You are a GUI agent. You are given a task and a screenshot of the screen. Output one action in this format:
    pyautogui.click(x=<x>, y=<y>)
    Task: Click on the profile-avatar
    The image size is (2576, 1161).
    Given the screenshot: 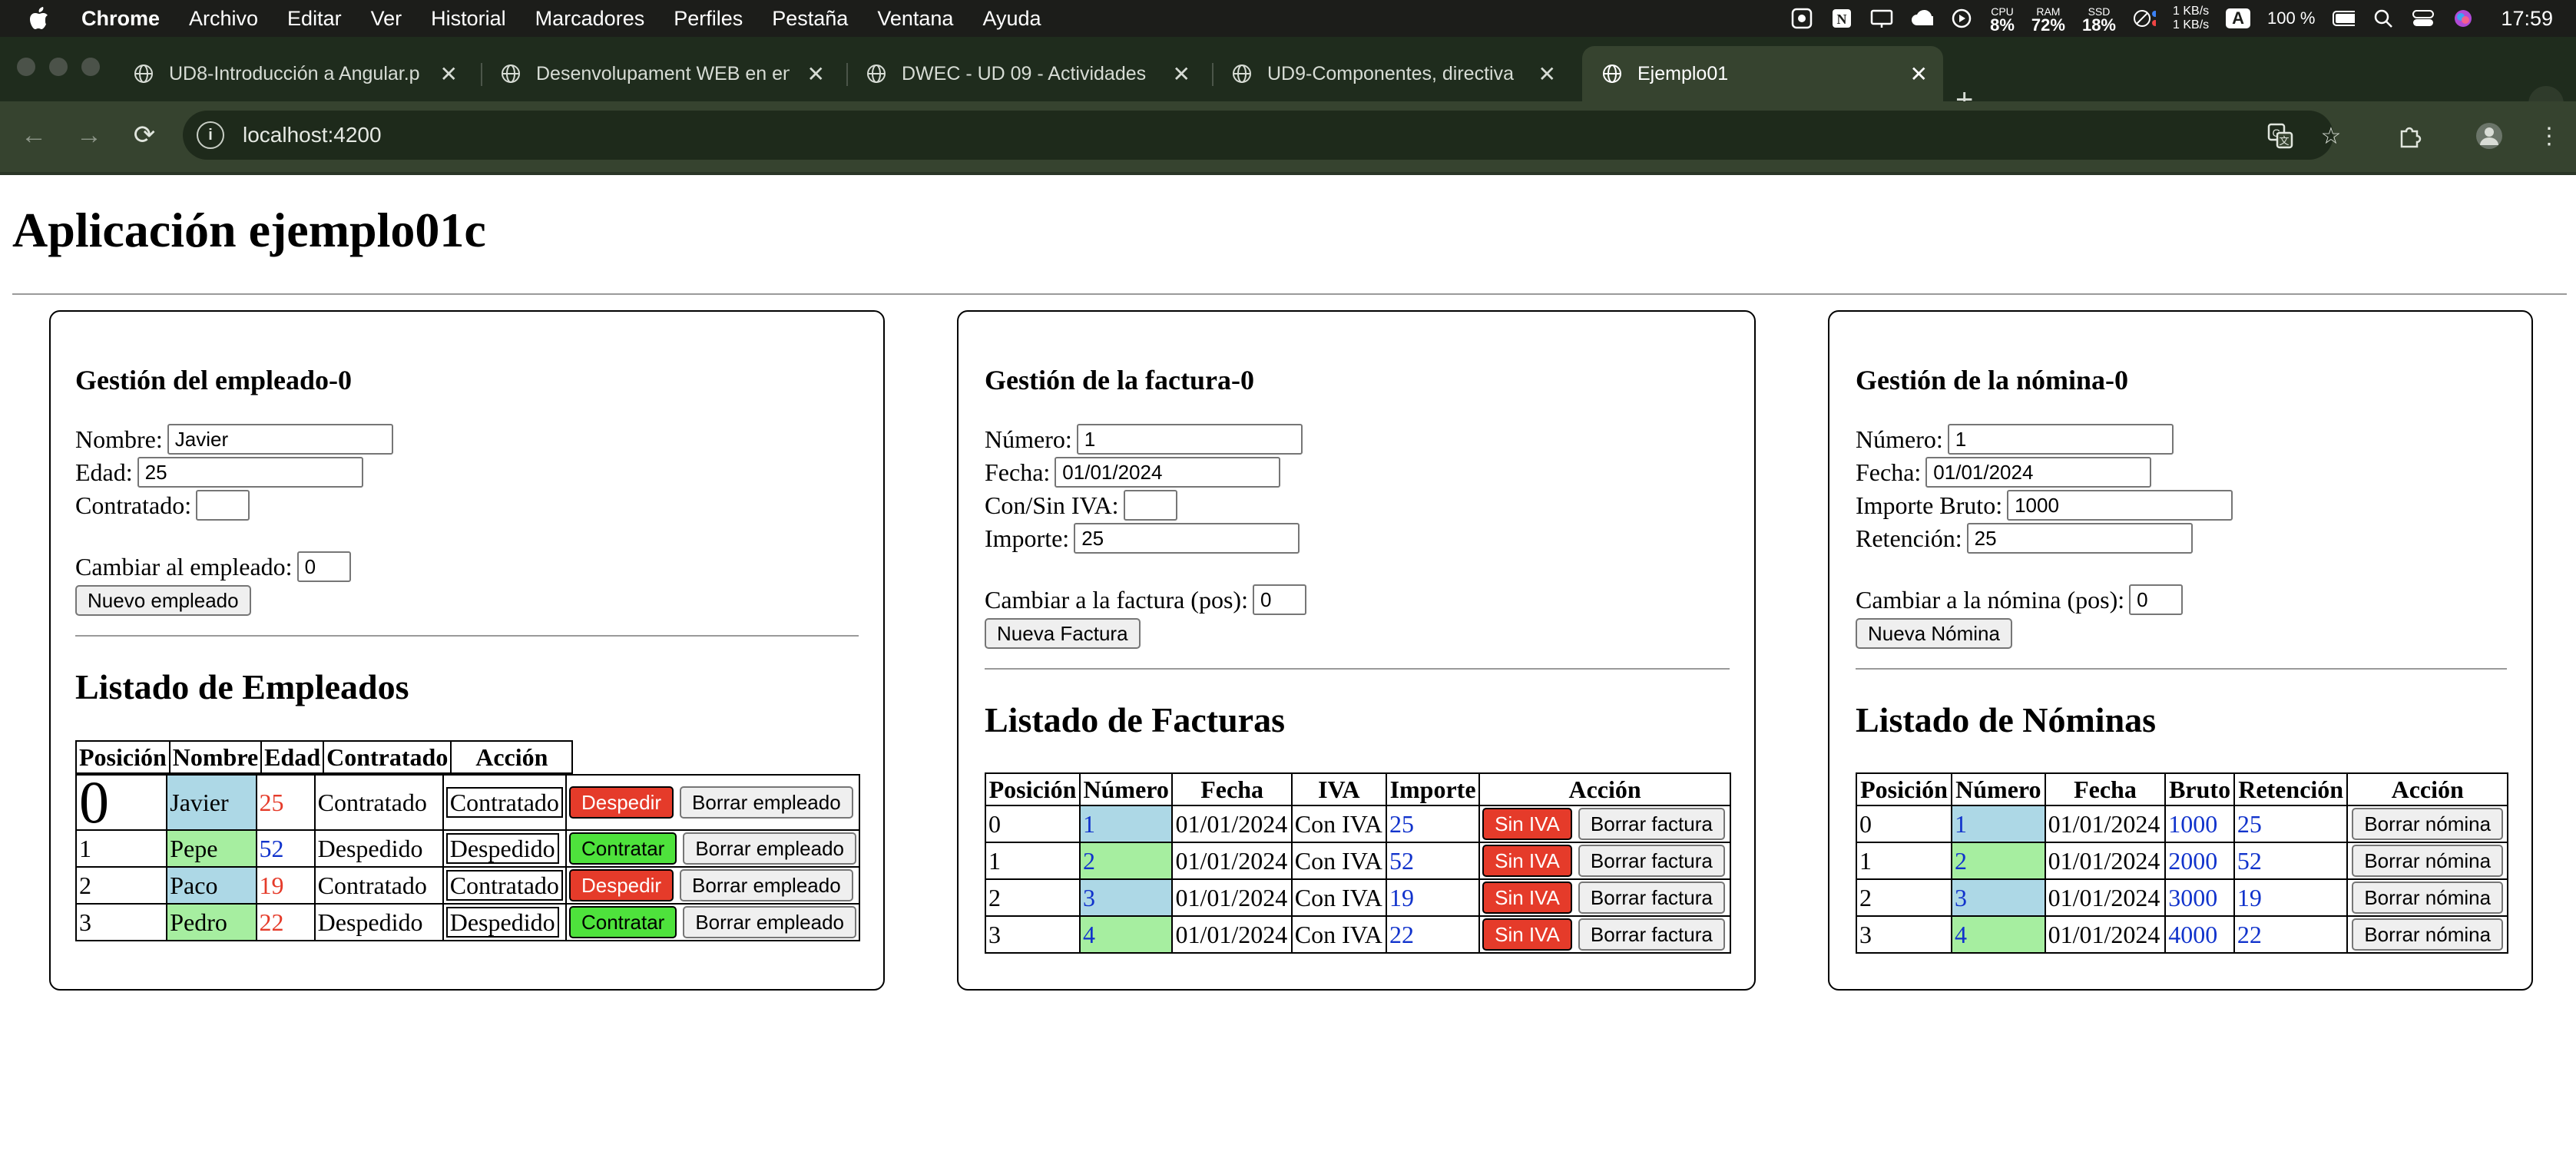 What is the action you would take?
    pyautogui.click(x=2489, y=136)
    